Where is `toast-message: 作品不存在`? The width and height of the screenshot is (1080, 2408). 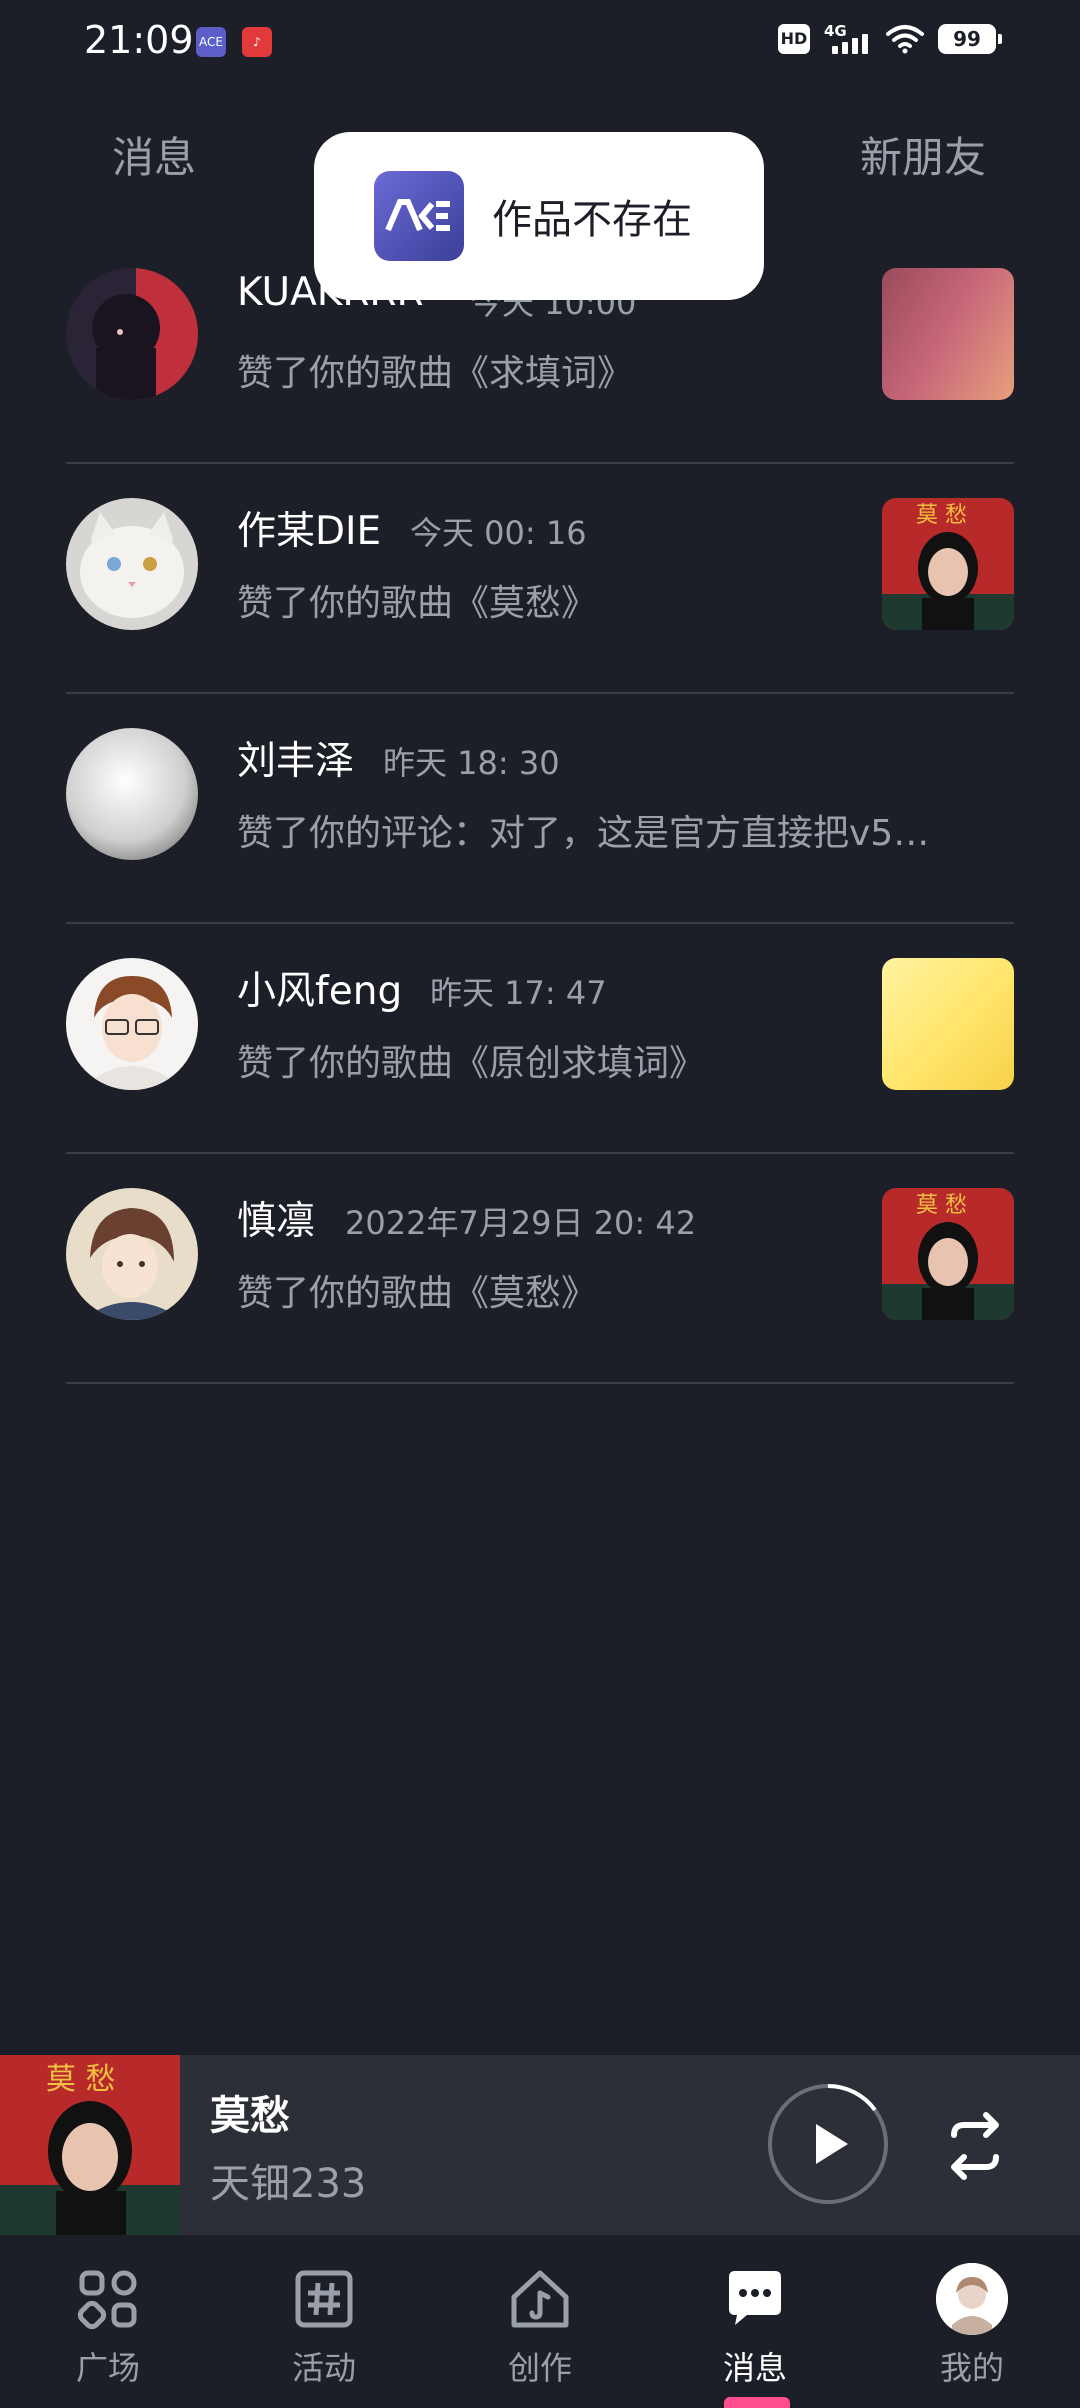 toast-message: 作品不存在 is located at coordinates (592, 220).